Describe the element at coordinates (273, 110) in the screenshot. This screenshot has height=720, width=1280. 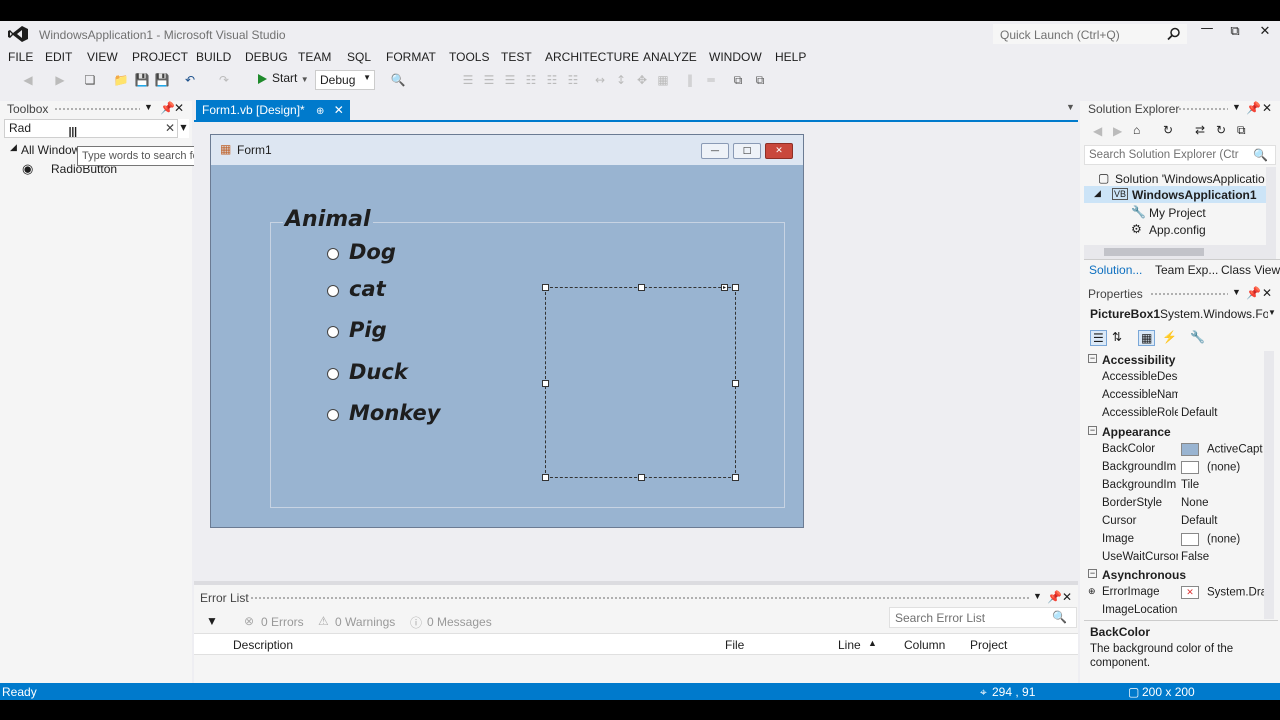
I see `tab-form1-design: Form1.vb [Design]* ⊕ ✕` at that location.